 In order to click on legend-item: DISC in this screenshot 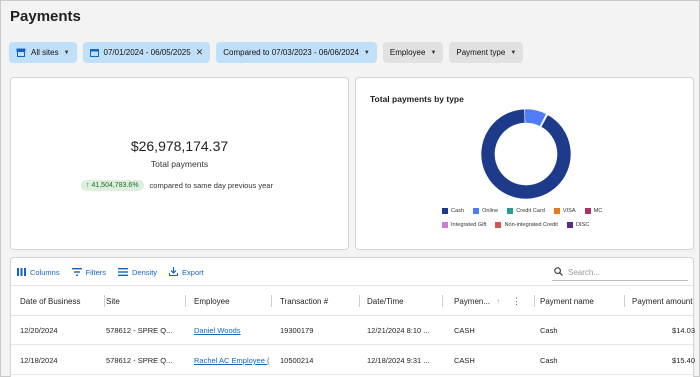, I will do `click(578, 225)`.